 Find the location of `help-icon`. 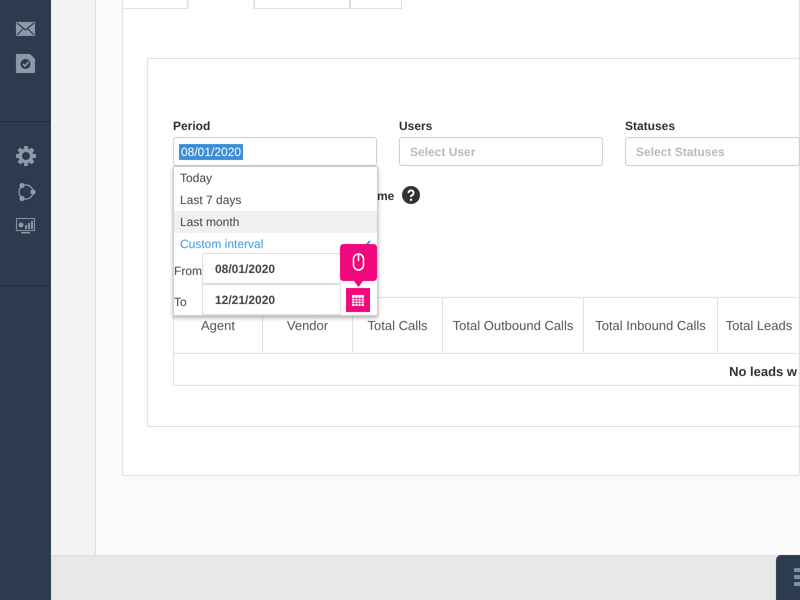

help-icon is located at coordinates (411, 195).